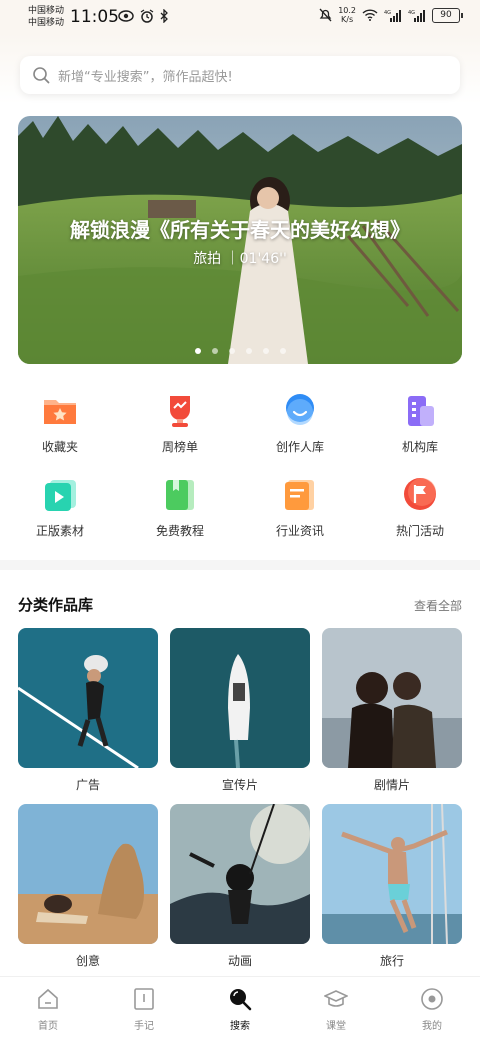 The width and height of the screenshot is (480, 1041). What do you see at coordinates (46, 11) in the screenshot?
I see `carrier-1: 中国移动` at bounding box center [46, 11].